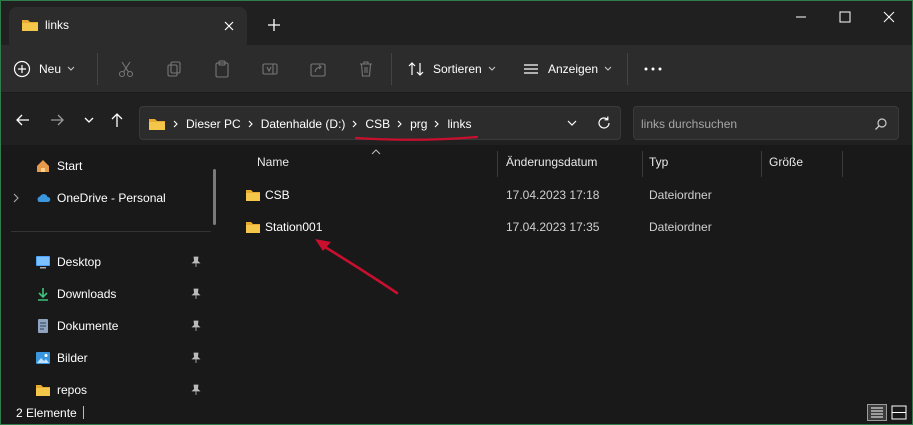 Image resolution: width=913 pixels, height=425 pixels. Describe the element at coordinates (22, 69) in the screenshot. I see `plus-circle-icon` at that location.